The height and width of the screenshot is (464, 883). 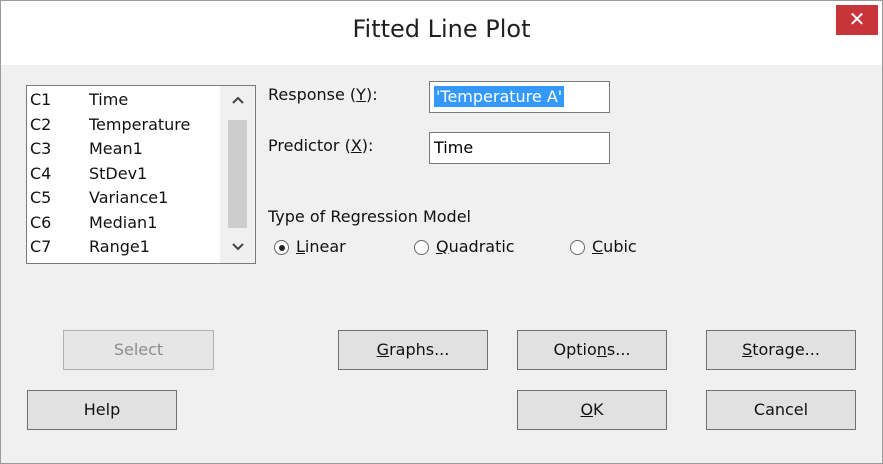 What do you see at coordinates (237, 101) in the screenshot?
I see `scroll-up-icon` at bounding box center [237, 101].